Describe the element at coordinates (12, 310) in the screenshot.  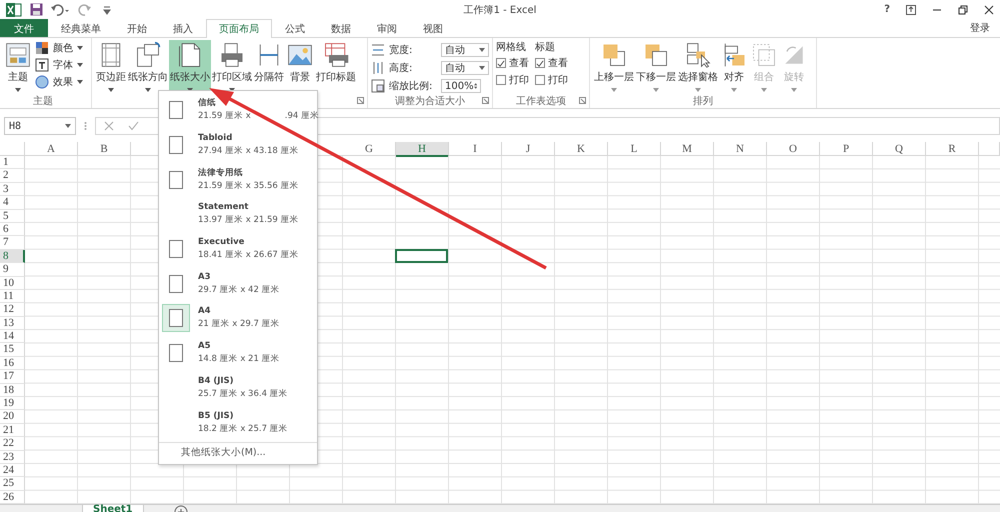
I see `row-header: 12` at that location.